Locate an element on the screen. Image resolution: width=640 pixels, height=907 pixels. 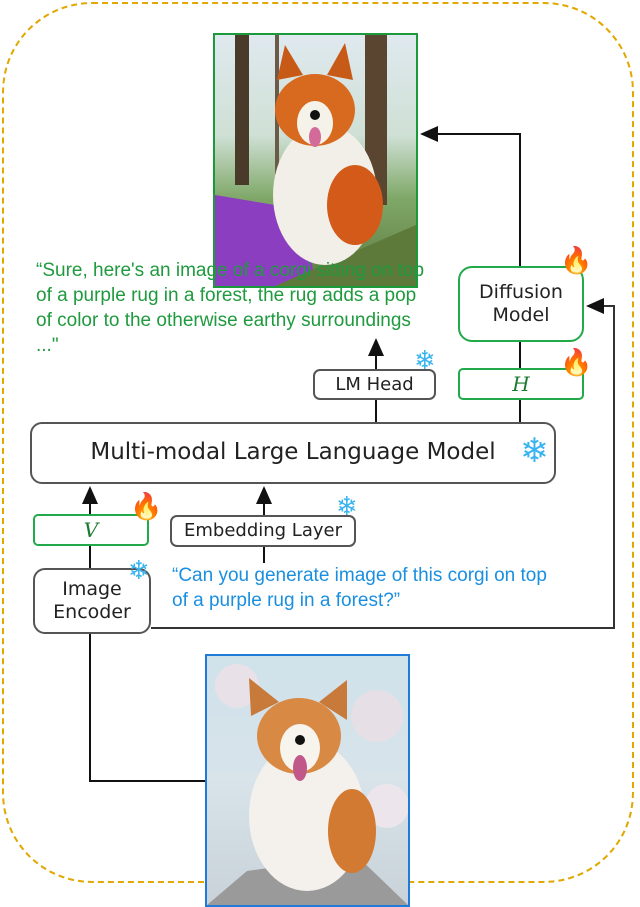
mllm-box: Multi-modal Large Language Model is located at coordinates (293, 453).